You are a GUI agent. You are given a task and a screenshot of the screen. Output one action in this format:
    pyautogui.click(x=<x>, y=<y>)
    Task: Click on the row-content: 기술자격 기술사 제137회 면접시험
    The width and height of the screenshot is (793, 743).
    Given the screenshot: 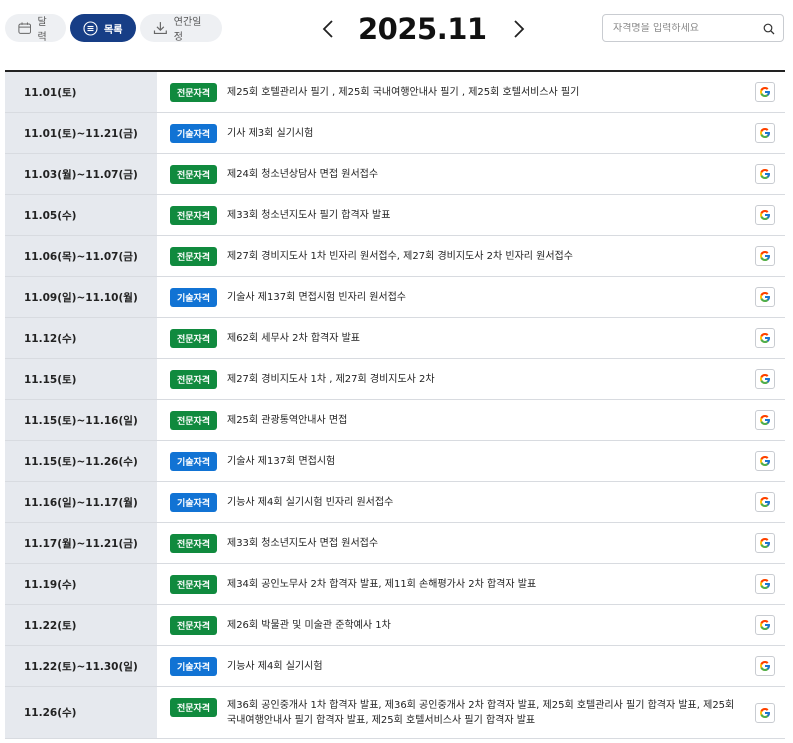 What is the action you would take?
    pyautogui.click(x=471, y=461)
    